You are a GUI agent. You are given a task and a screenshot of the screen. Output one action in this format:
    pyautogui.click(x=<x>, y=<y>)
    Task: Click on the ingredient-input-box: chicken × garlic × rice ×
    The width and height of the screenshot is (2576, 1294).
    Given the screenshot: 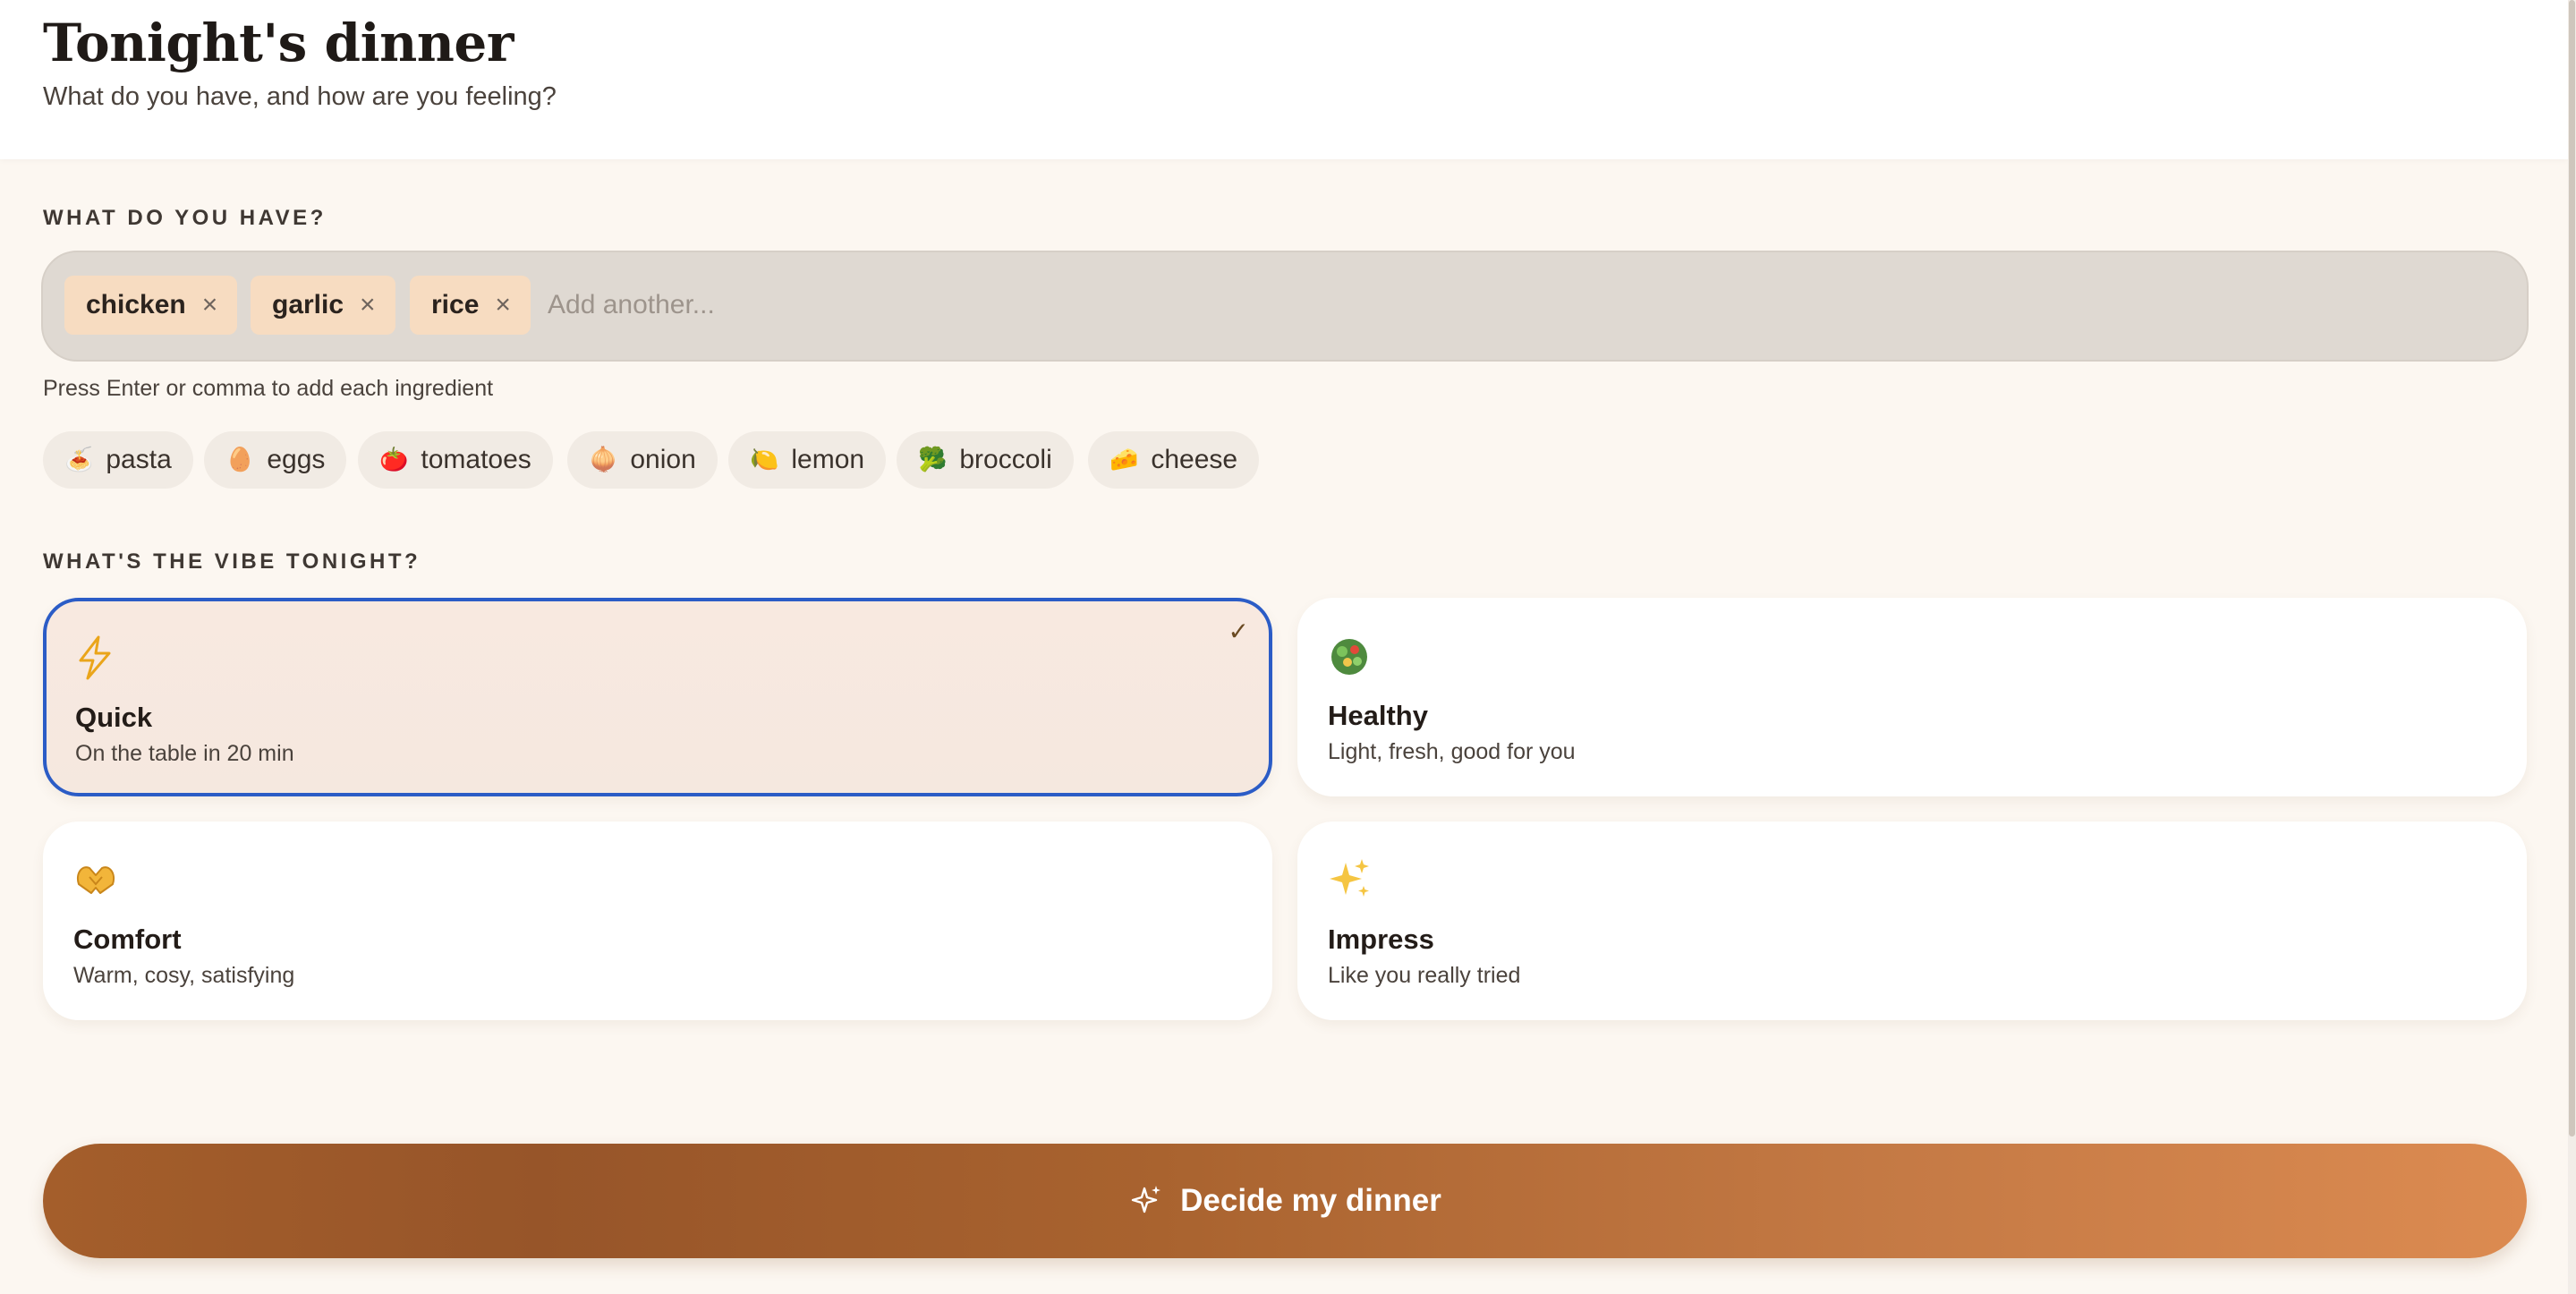 What is the action you would take?
    pyautogui.click(x=1285, y=306)
    